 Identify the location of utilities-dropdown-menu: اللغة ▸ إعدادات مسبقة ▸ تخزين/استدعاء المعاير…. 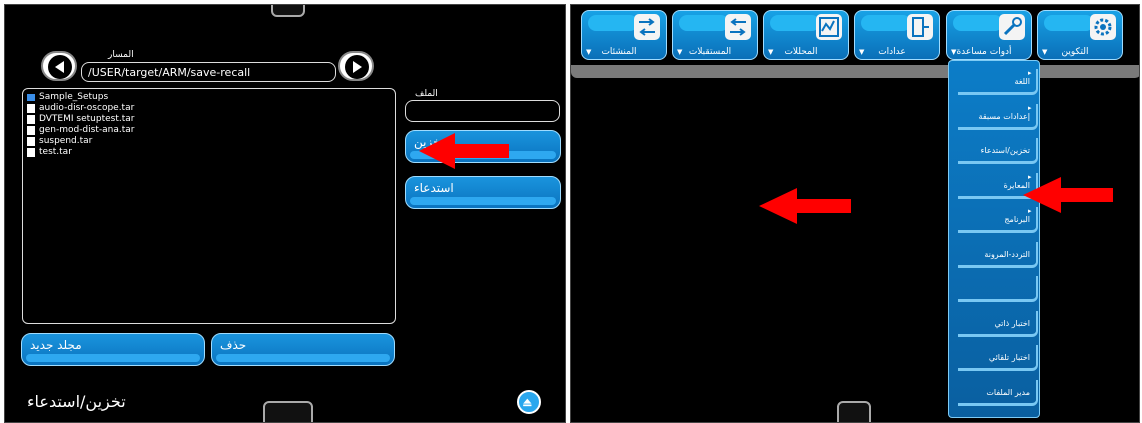
(994, 239).